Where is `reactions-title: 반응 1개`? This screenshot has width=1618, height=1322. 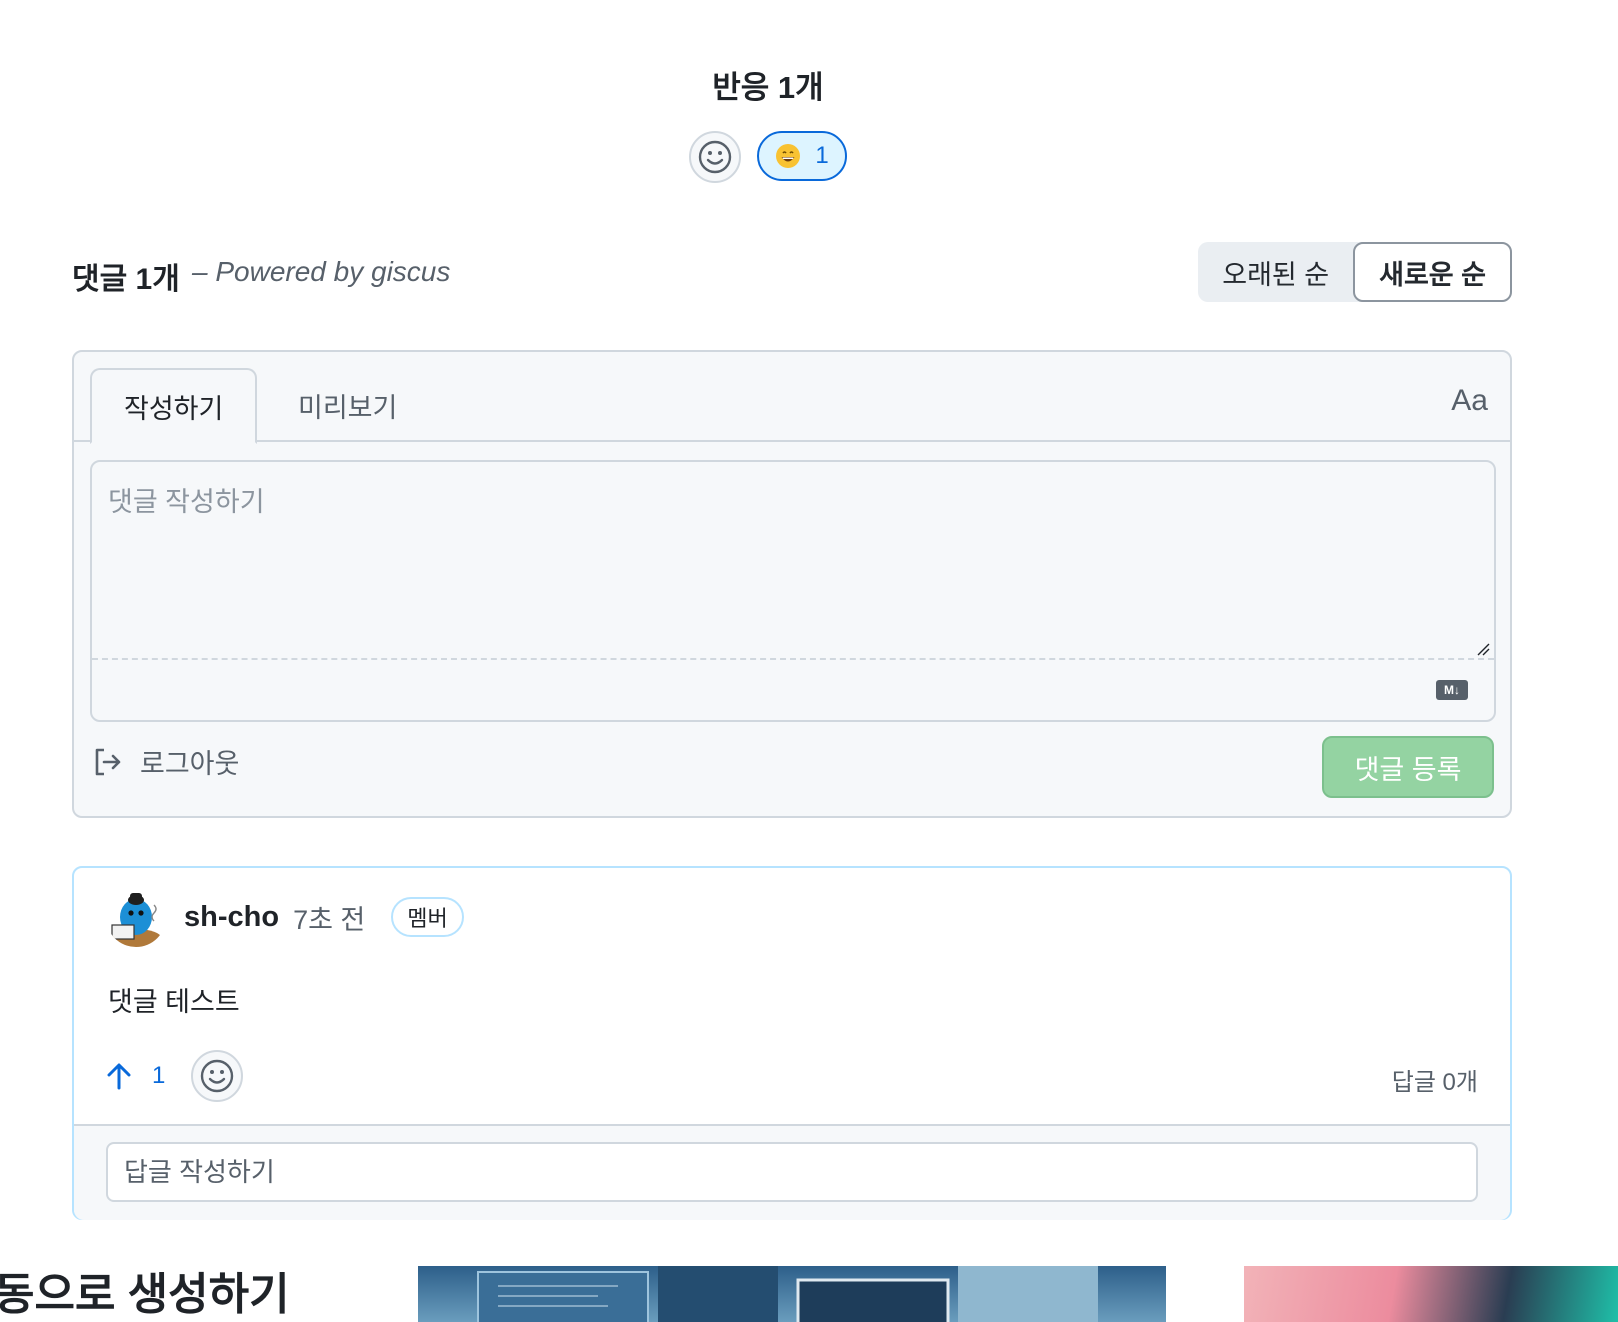
reactions-title: 반응 1개 is located at coordinates (768, 87).